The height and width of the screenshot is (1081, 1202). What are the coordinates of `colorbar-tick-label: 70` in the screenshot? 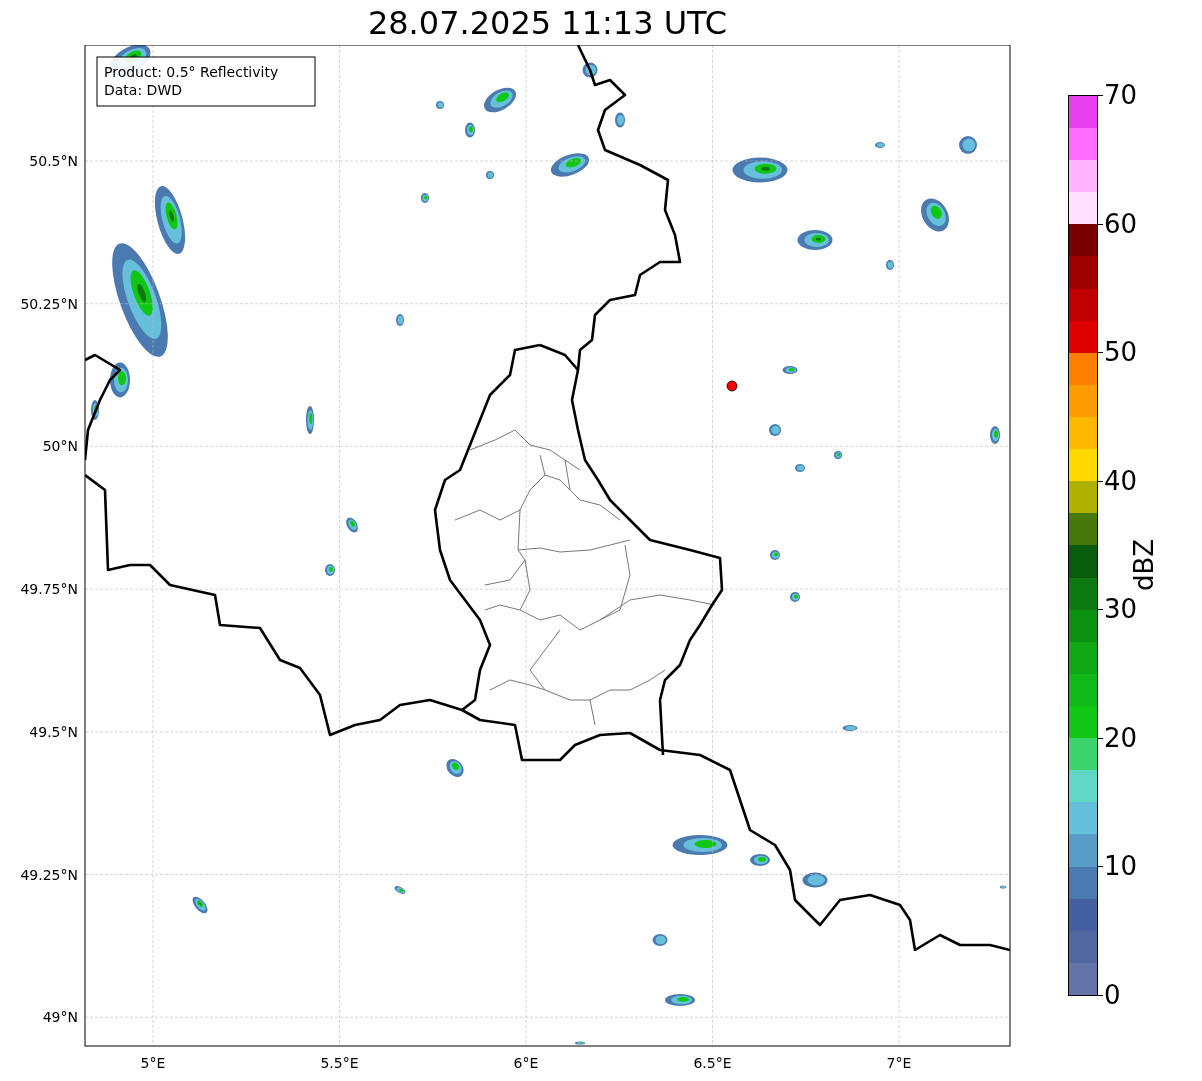 It's located at (1121, 95).